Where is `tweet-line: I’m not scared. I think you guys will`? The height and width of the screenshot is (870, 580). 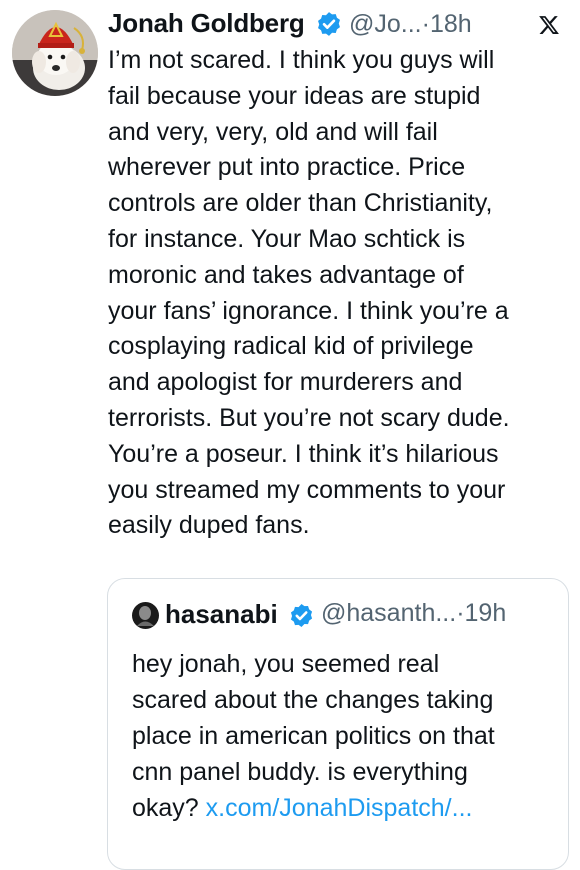 tweet-line: I’m not scared. I think you guys will is located at coordinates (301, 60).